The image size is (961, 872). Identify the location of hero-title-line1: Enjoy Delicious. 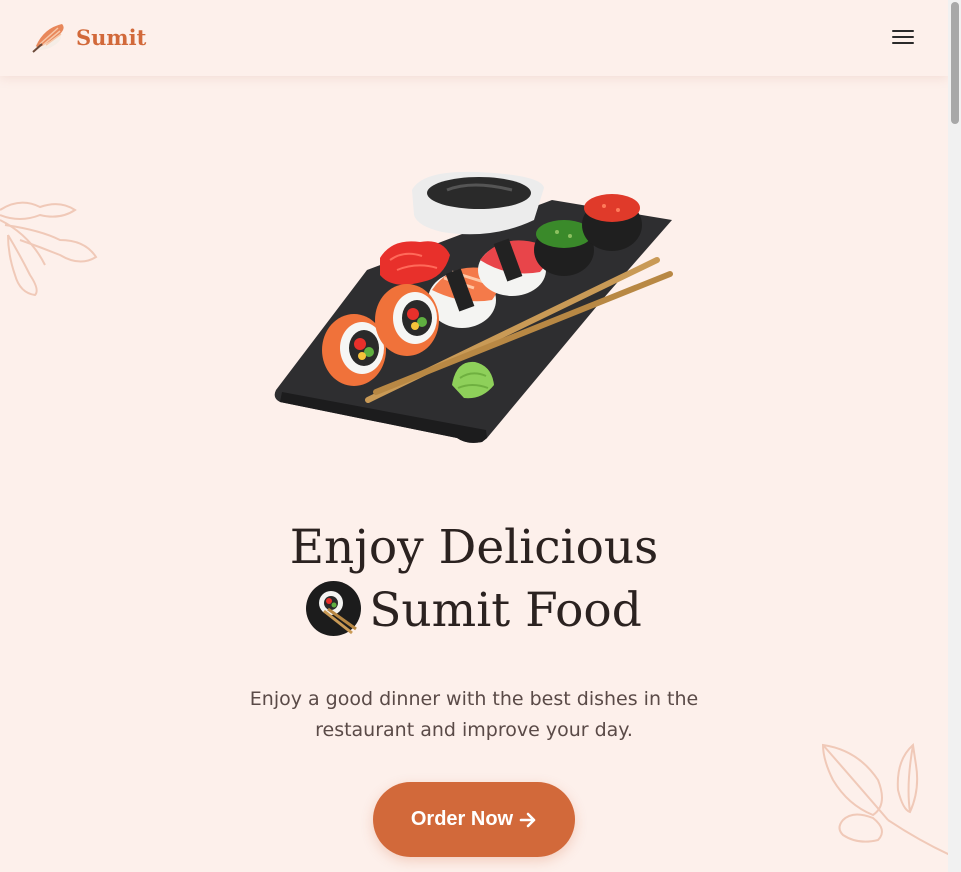
(474, 547).